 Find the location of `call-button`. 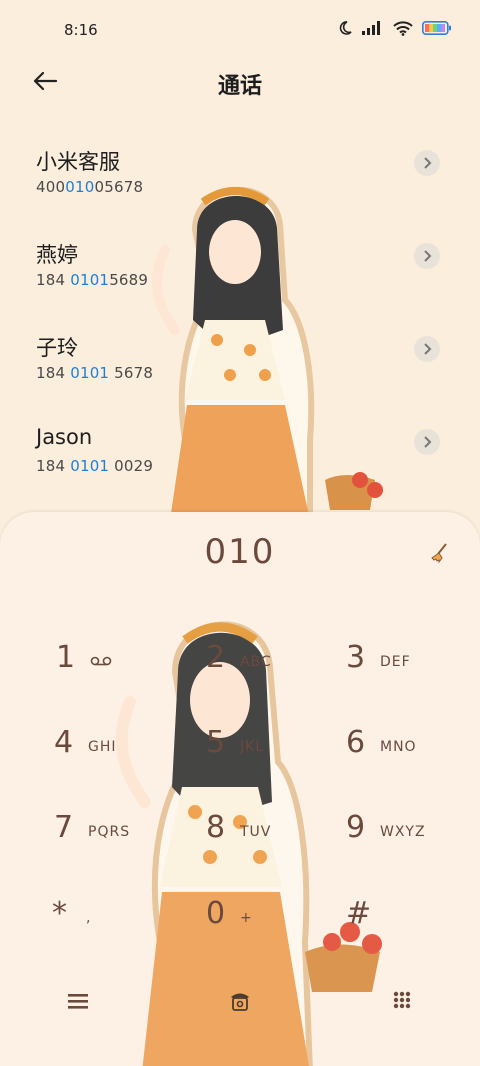

call-button is located at coordinates (240, 1003).